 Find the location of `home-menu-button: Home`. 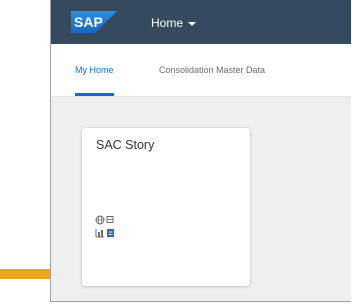

home-menu-button: Home is located at coordinates (174, 23).